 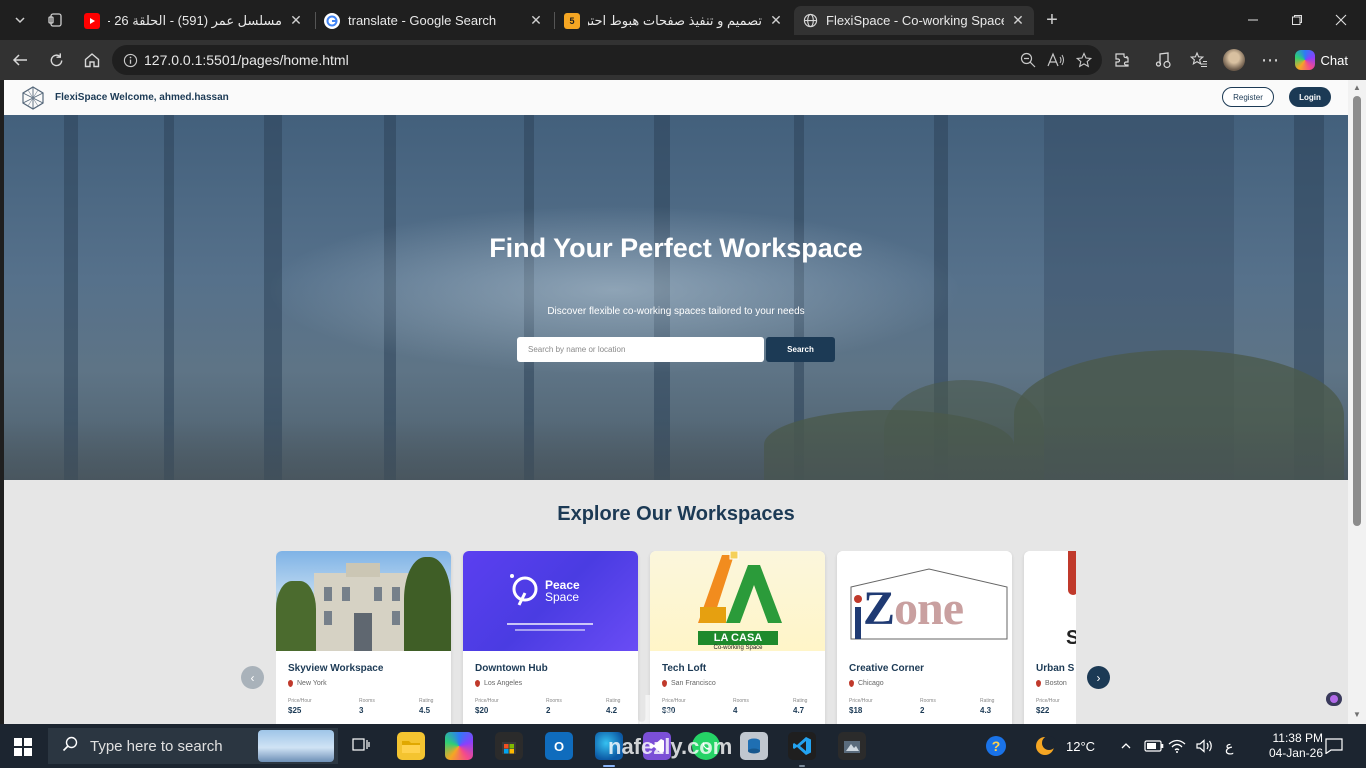 What do you see at coordinates (1297, 738) in the screenshot?
I see `clock-time: 11:38 PM` at bounding box center [1297, 738].